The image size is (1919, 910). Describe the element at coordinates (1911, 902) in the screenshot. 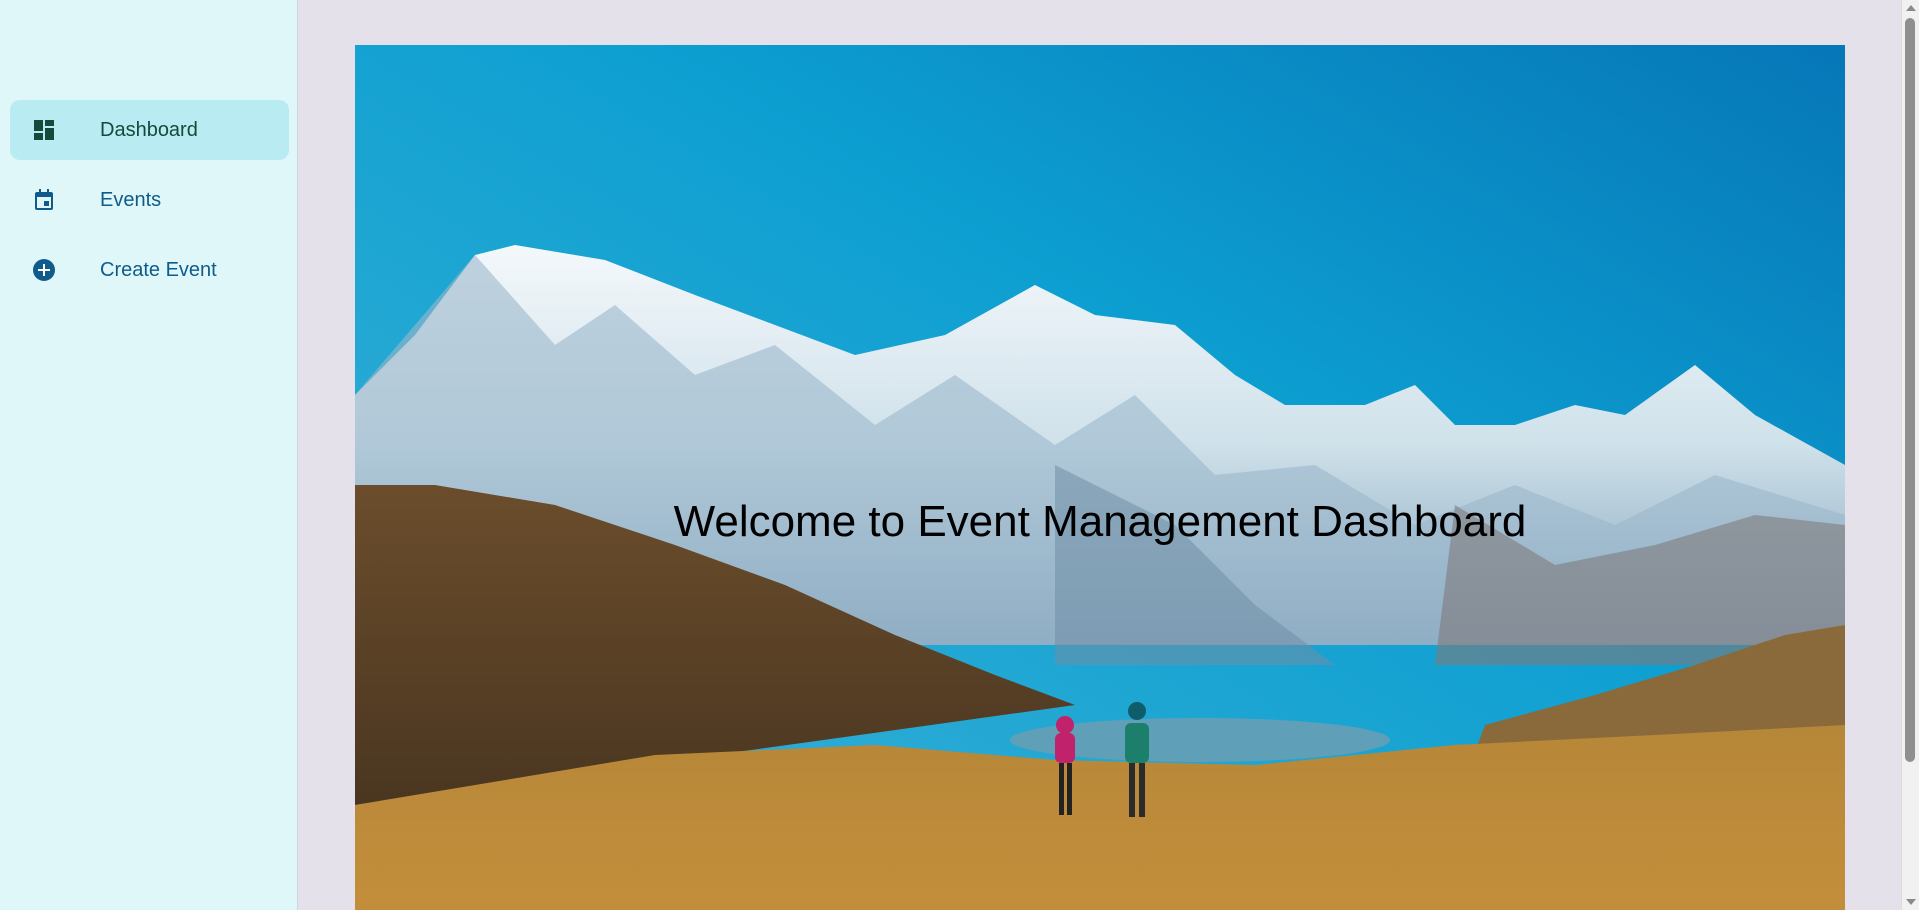

I see `scroll-down-arrow-icon` at that location.